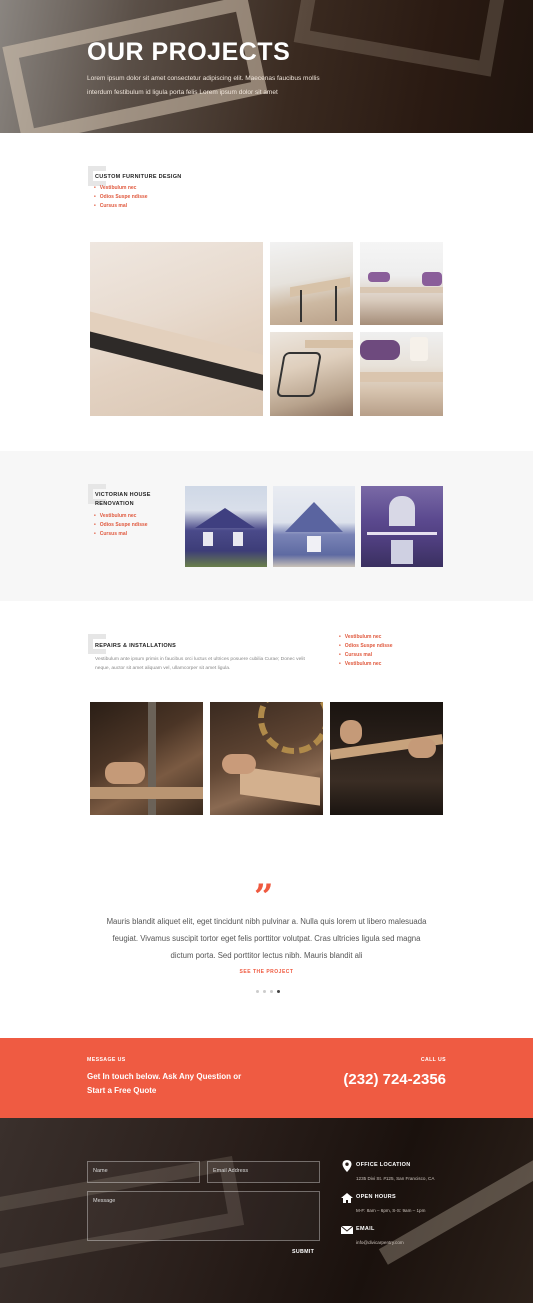 The width and height of the screenshot is (533, 1303). Describe the element at coordinates (106, 1060) in the screenshot. I see `cta-label: MESSAGE US` at that location.